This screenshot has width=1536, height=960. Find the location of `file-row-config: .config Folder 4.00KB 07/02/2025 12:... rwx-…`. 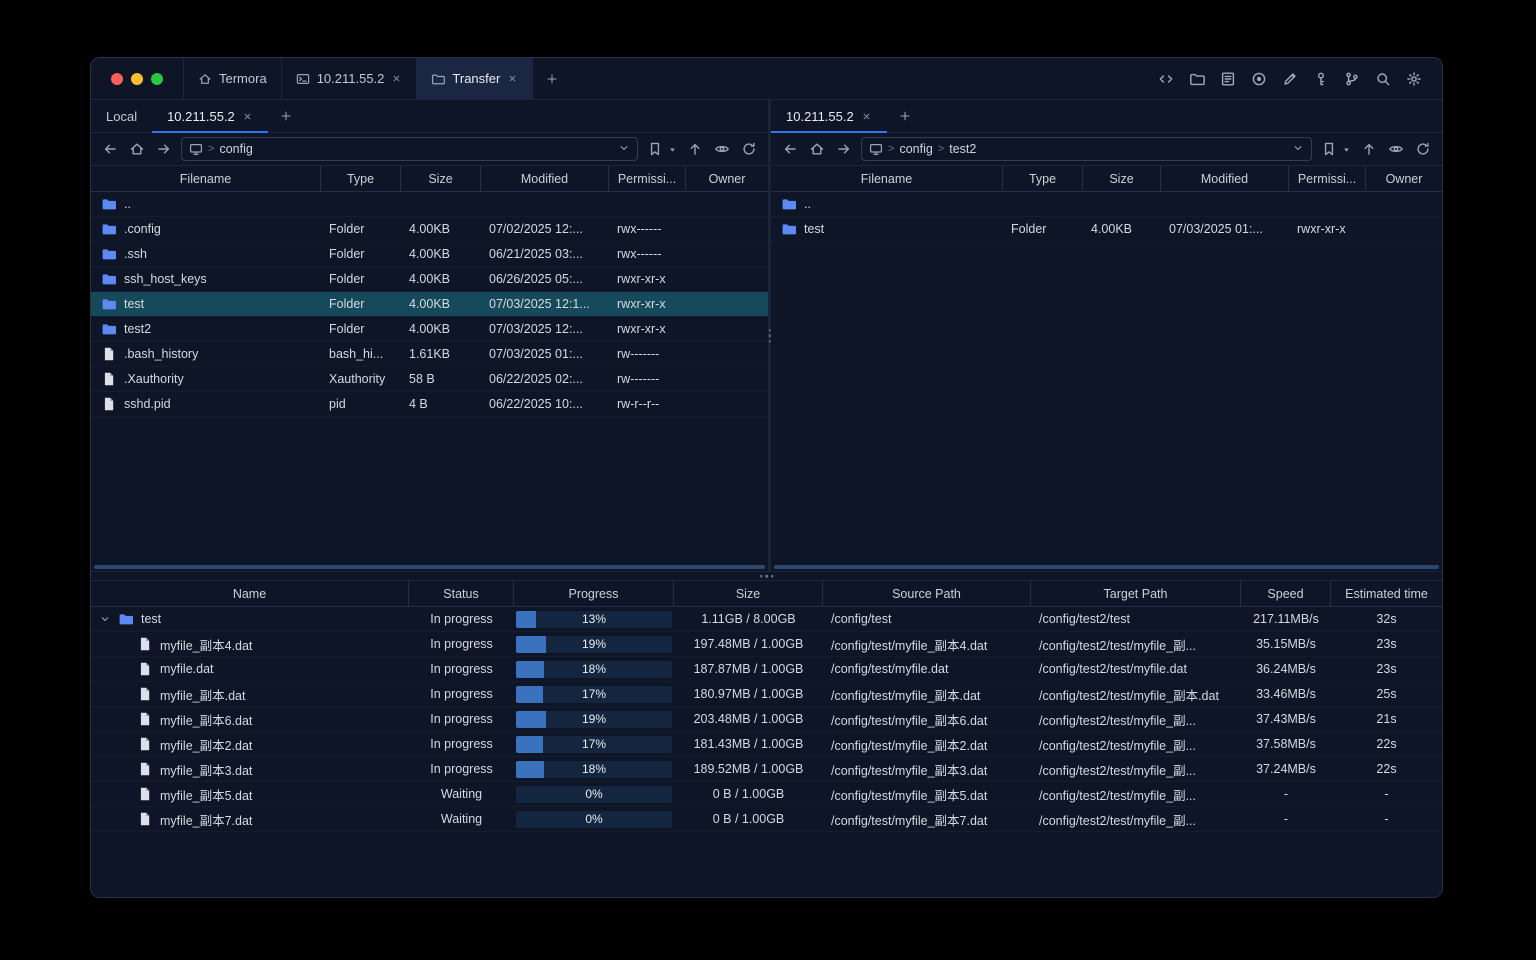

file-row-config: .config Folder 4.00KB 07/02/2025 12:... rwx-… is located at coordinates (429, 229).